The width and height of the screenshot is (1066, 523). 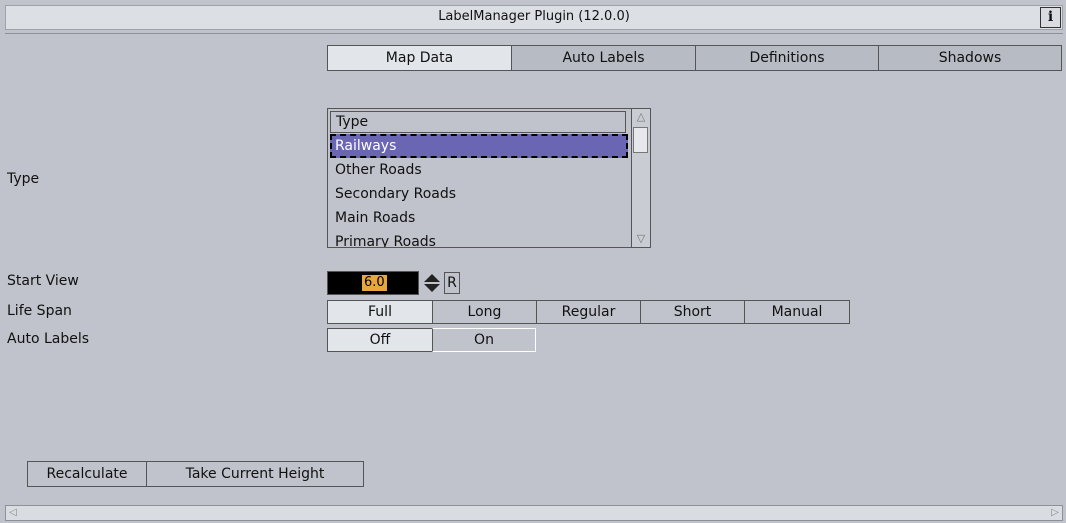 What do you see at coordinates (39, 311) in the screenshot?
I see `life-span-label: Life Span` at bounding box center [39, 311].